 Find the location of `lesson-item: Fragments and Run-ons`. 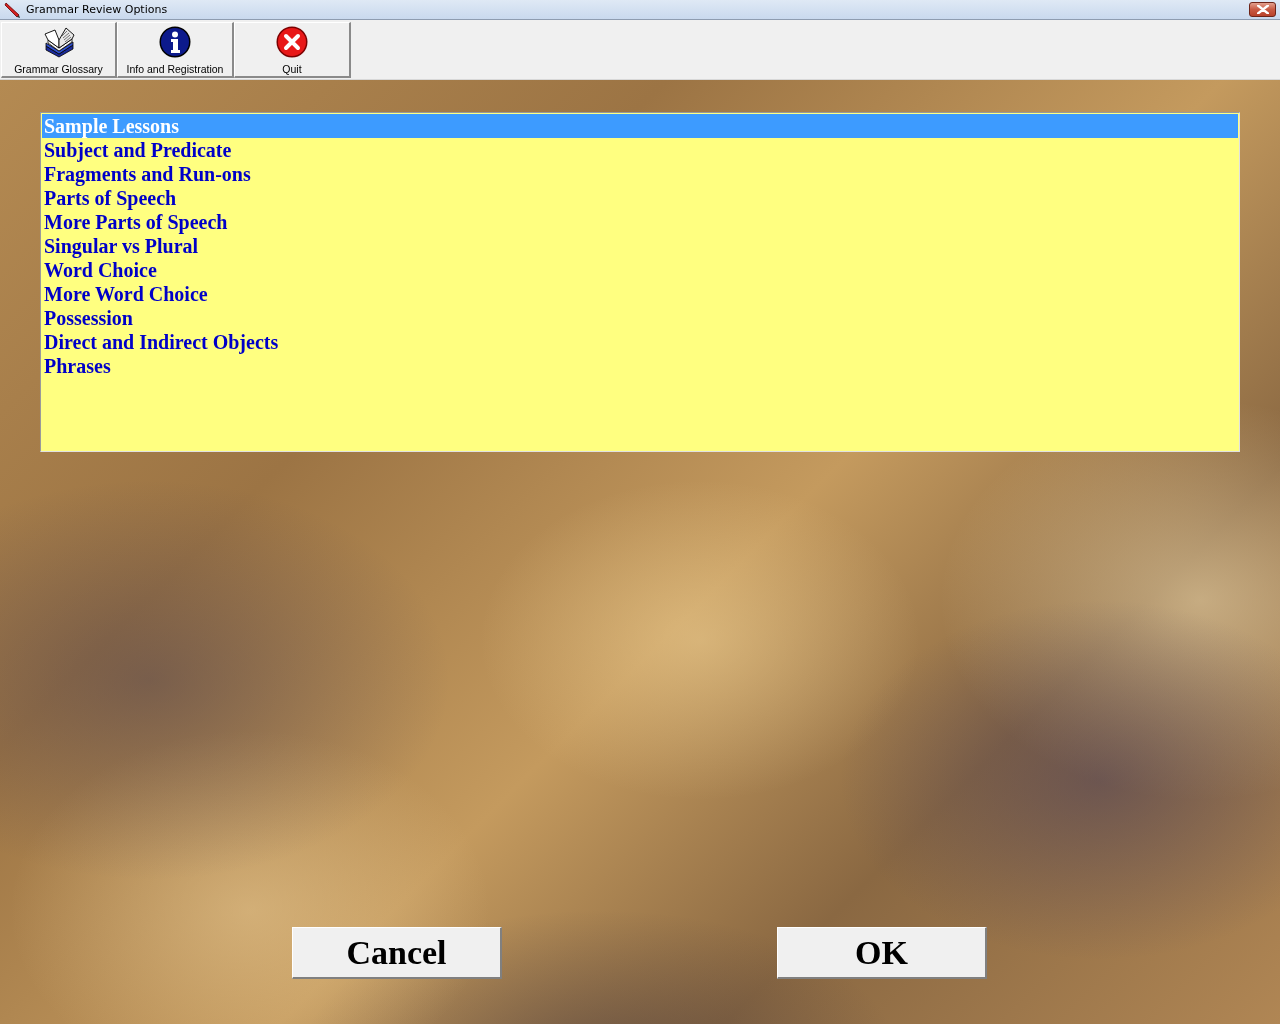

lesson-item: Fragments and Run-ons is located at coordinates (640, 174).